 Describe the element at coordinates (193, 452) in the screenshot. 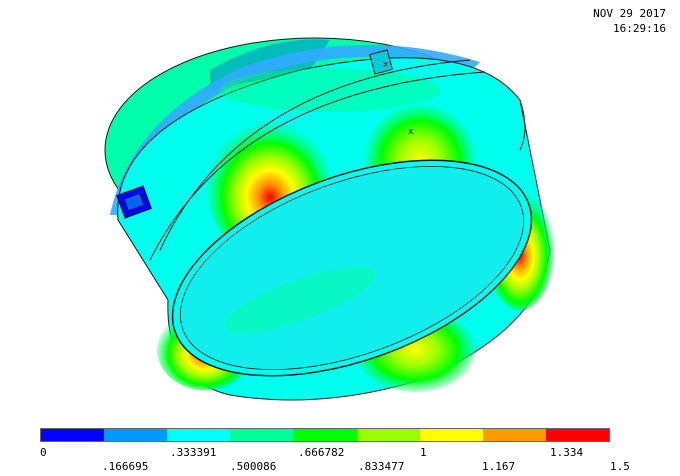

I see `legend-label: .333391` at that location.